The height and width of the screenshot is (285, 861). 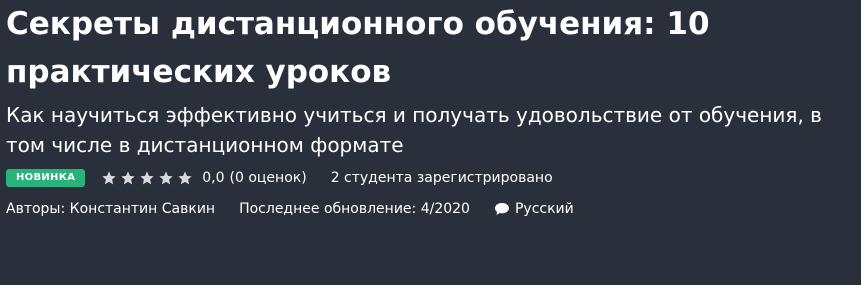 What do you see at coordinates (110, 209) in the screenshot?
I see `authors: Авторы: Константин Савкин` at bounding box center [110, 209].